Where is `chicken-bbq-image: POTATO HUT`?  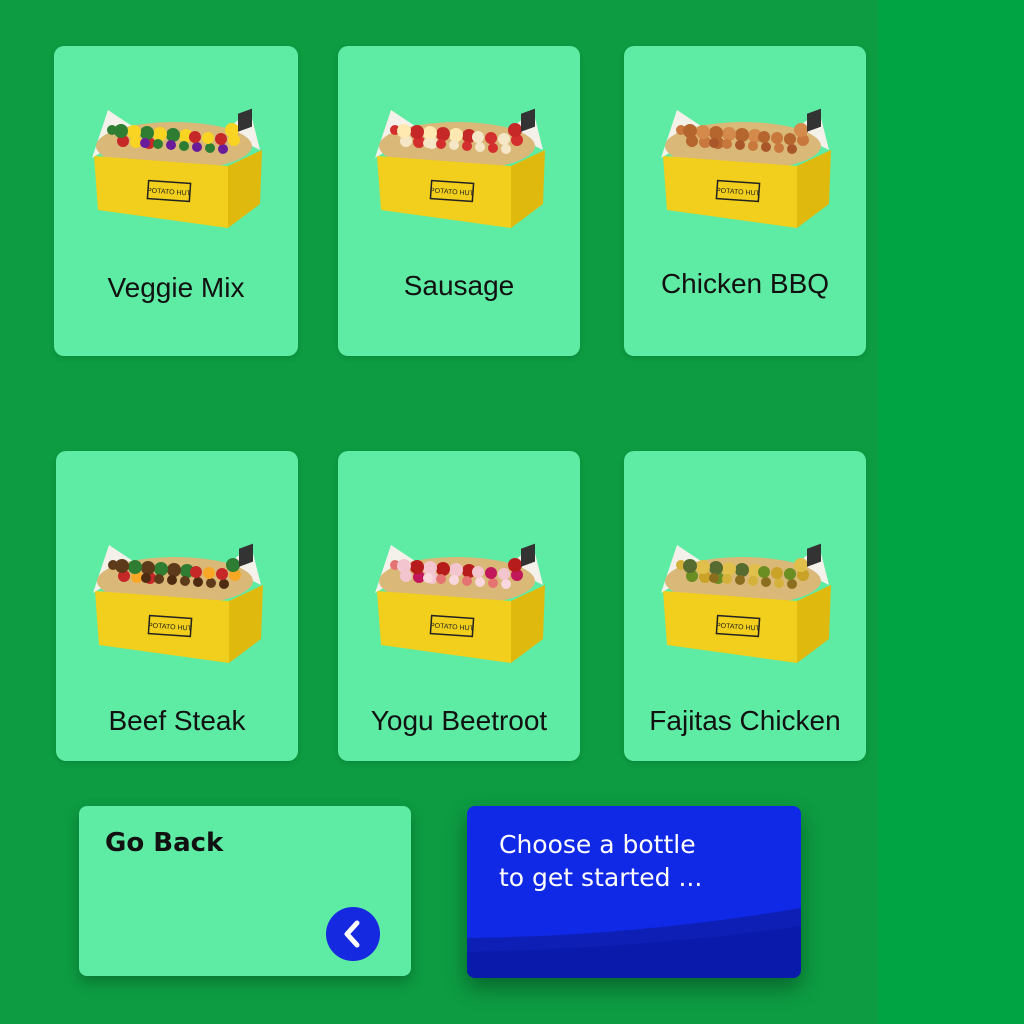
chicken-bbq-image: POTATO HUT is located at coordinates (746, 168).